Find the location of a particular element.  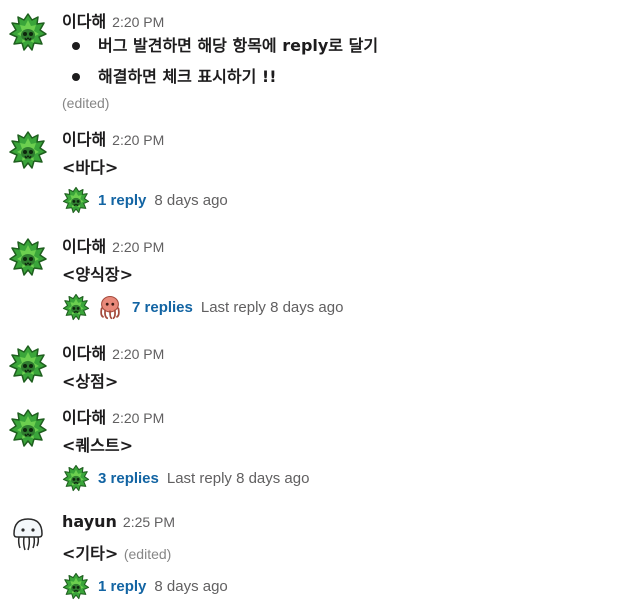

thread-summary: 3 replies Last reply 8 days ago is located at coordinates (185, 478).